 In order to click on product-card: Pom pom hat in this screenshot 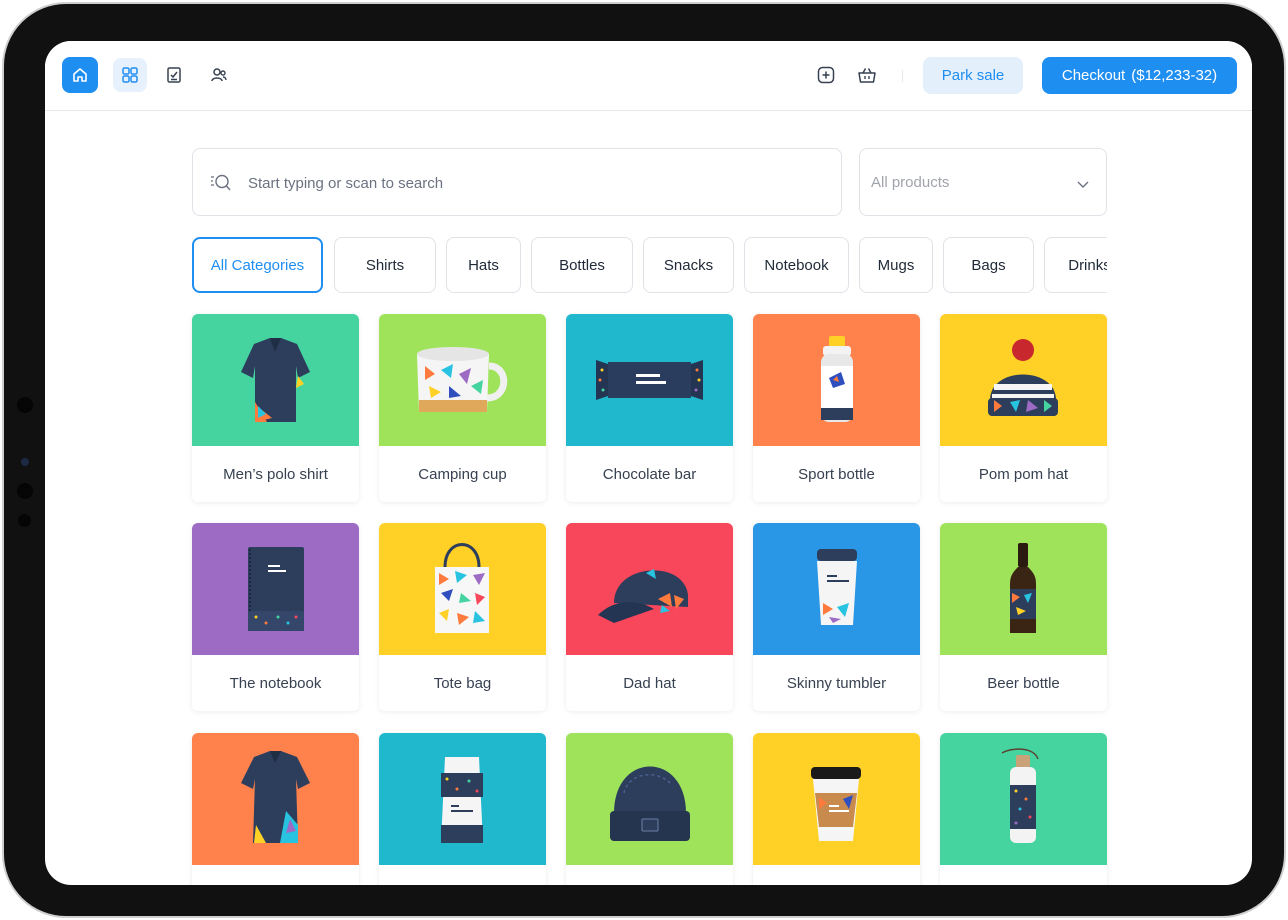, I will do `click(1023, 408)`.